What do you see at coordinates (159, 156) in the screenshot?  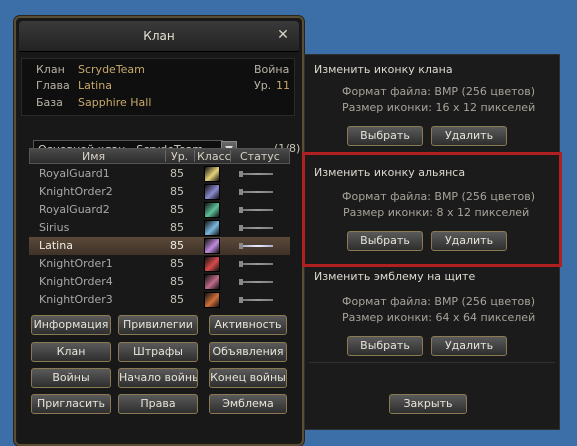 I see `member-table-header: Имя Ур. Класс Статус` at bounding box center [159, 156].